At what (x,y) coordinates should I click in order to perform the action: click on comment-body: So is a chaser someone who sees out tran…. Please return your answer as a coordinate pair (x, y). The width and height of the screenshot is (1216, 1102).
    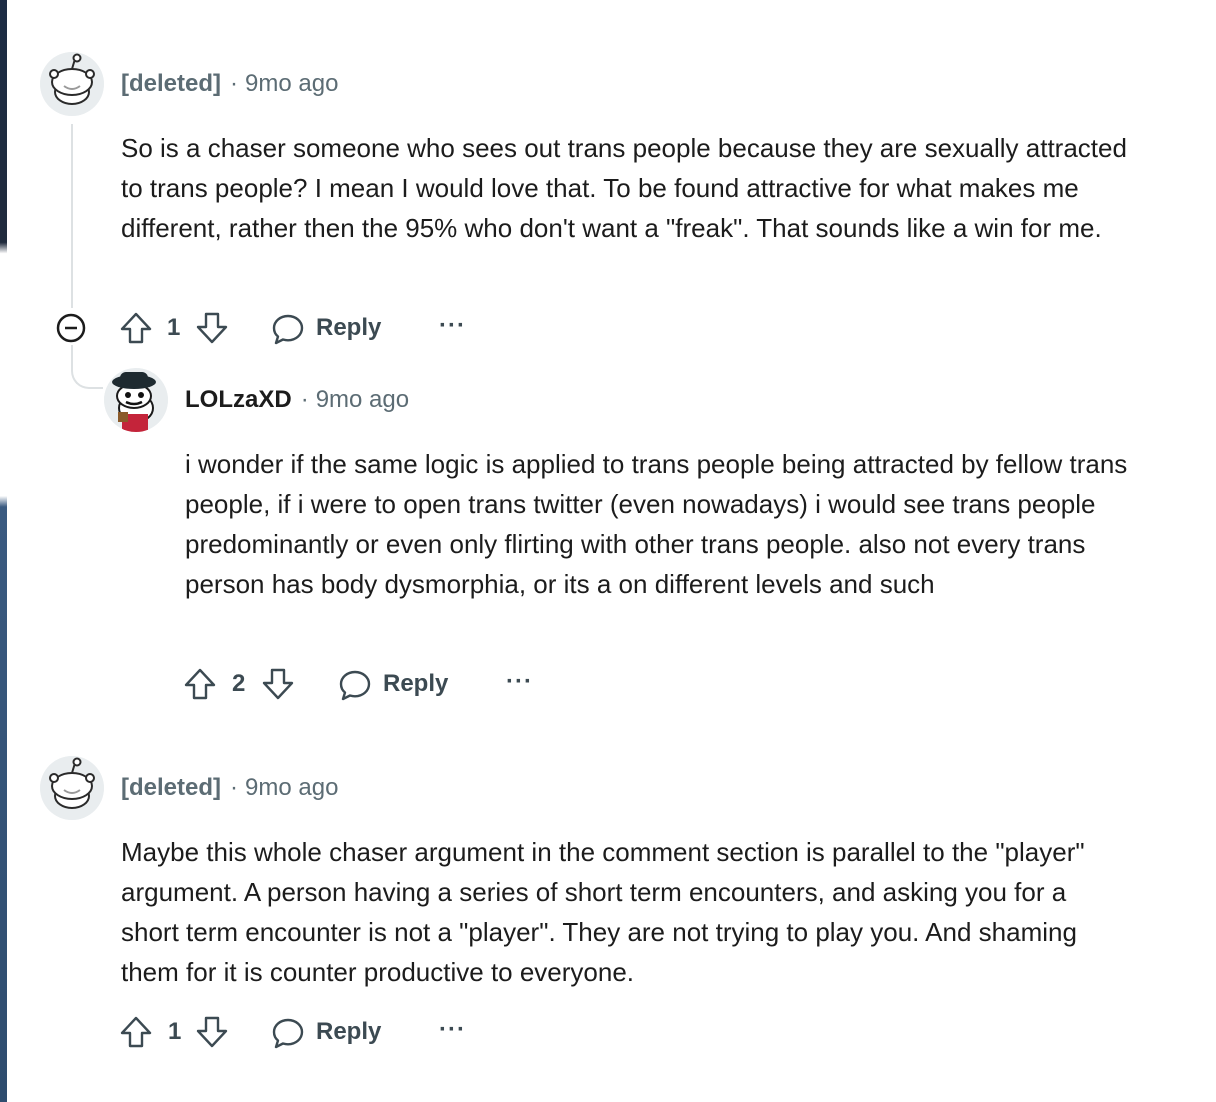
    Looking at the image, I should click on (624, 188).